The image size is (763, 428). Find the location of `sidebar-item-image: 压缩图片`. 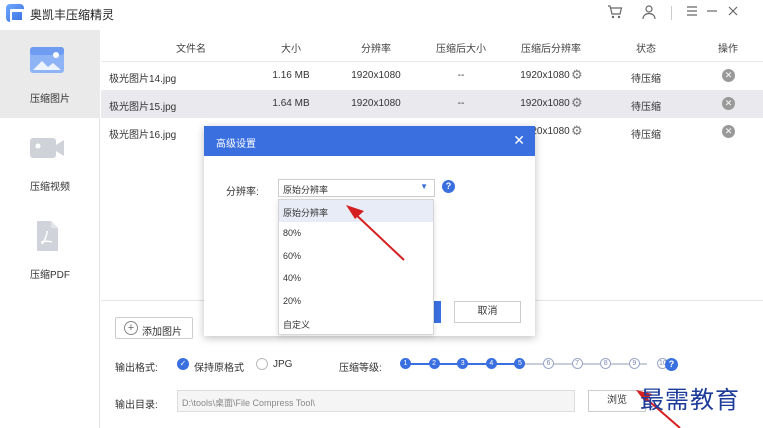

sidebar-item-image: 压缩图片 is located at coordinates (50, 74).